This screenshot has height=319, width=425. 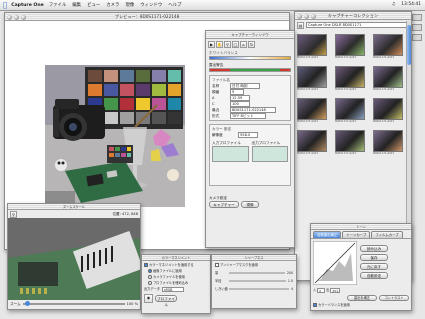 What do you see at coordinates (224, 204) in the screenshot?
I see `capture-button: キャプチャー` at bounding box center [224, 204].